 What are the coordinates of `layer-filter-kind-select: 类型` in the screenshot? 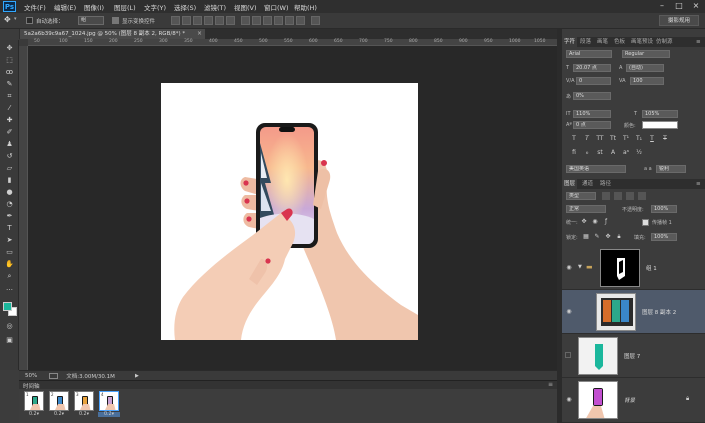 It's located at (581, 196).